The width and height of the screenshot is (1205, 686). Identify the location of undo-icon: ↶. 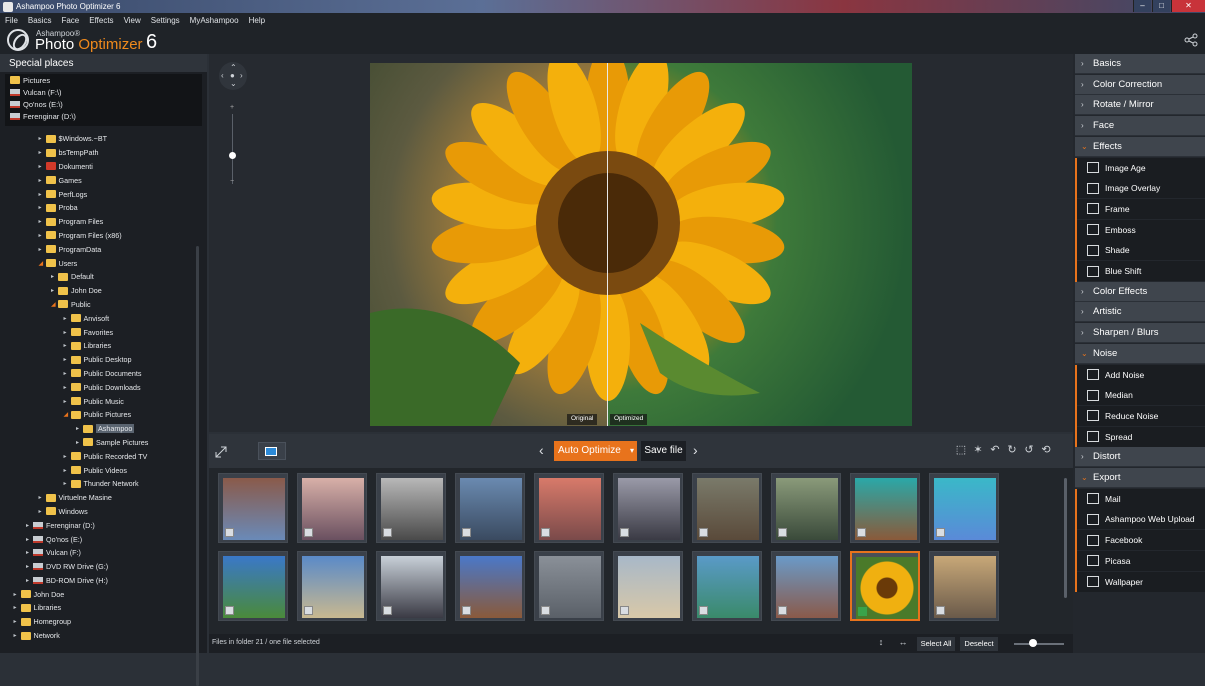
(995, 450).